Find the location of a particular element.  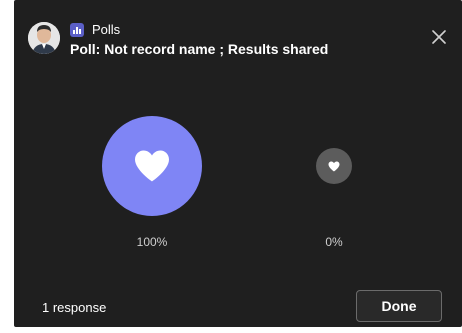

option-1-percent: 100% is located at coordinates (152, 242).